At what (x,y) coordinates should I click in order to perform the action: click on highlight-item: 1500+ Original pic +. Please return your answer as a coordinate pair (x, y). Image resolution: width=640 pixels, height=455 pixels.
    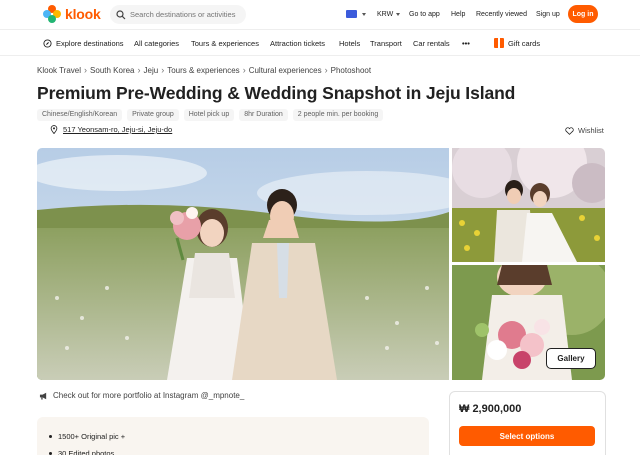
    Looking at the image, I should click on (233, 436).